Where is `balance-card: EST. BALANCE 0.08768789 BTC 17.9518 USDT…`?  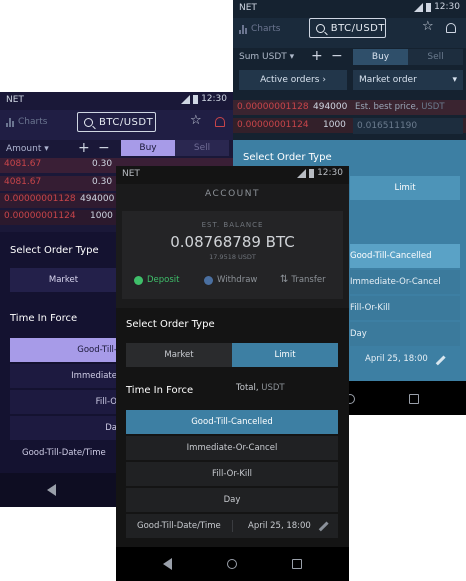 balance-card: EST. BALANCE 0.08768789 BTC 17.9518 USDT… is located at coordinates (232, 255).